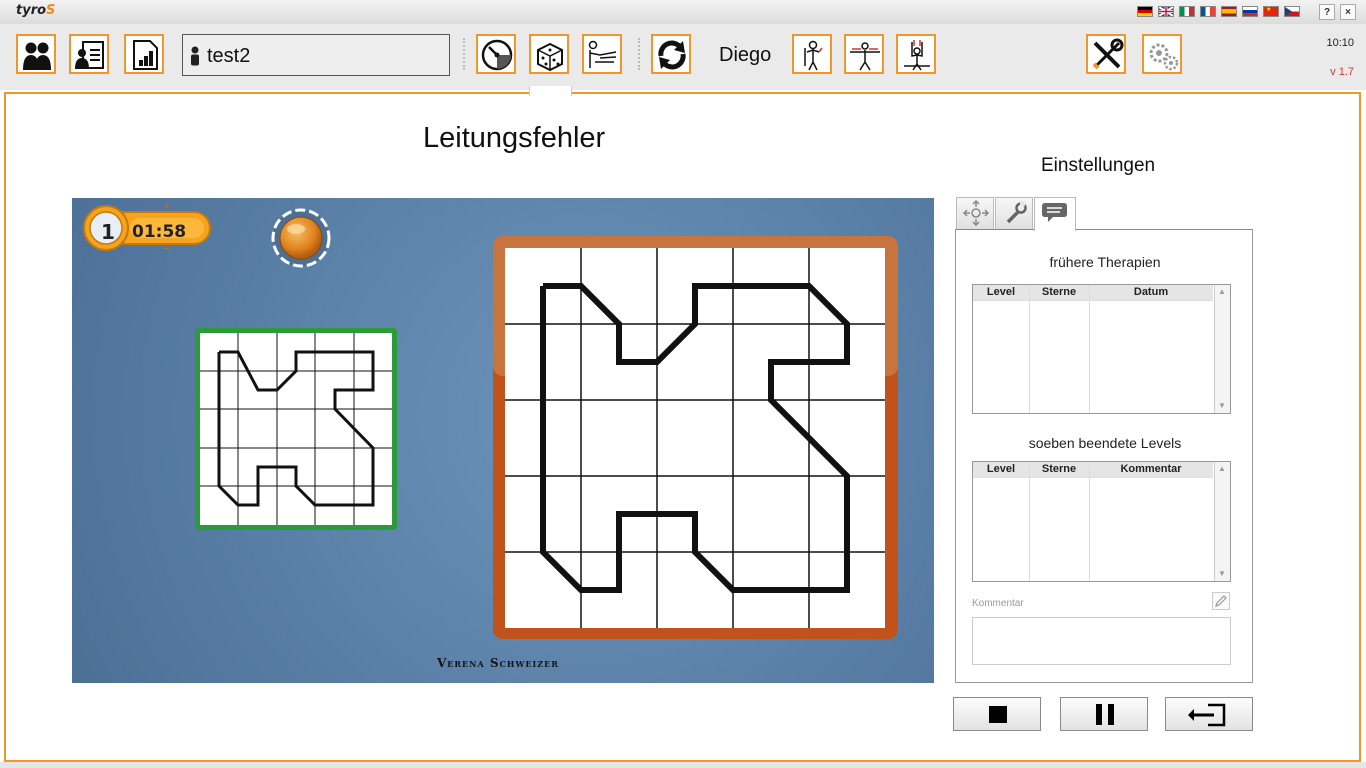 This screenshot has width=1366, height=768. I want to click on czech-flag-icon, so click(1292, 11).